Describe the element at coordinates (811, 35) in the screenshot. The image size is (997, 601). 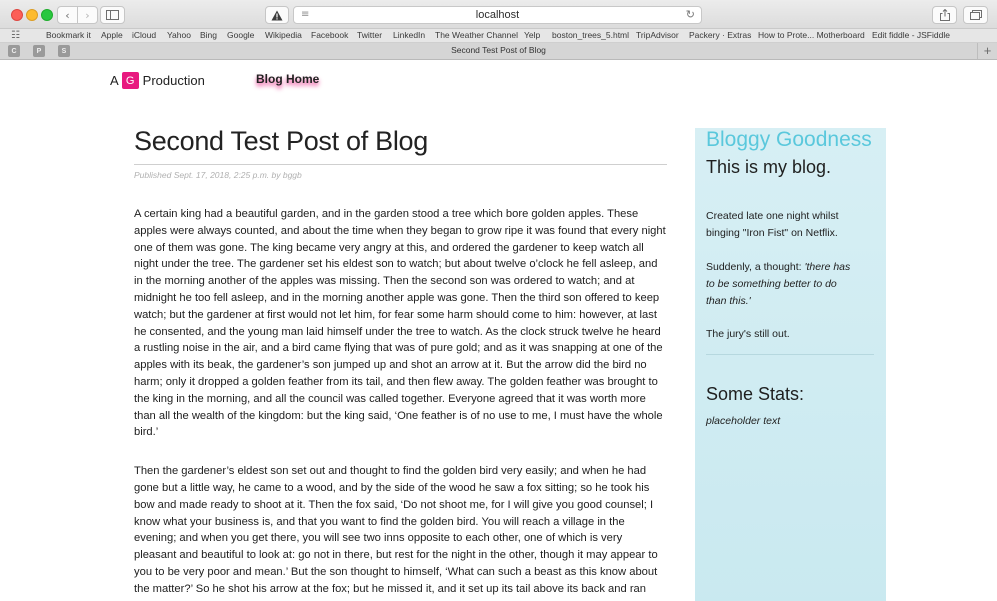
I see `bookmark-item: How to Prote... Motherboard` at that location.